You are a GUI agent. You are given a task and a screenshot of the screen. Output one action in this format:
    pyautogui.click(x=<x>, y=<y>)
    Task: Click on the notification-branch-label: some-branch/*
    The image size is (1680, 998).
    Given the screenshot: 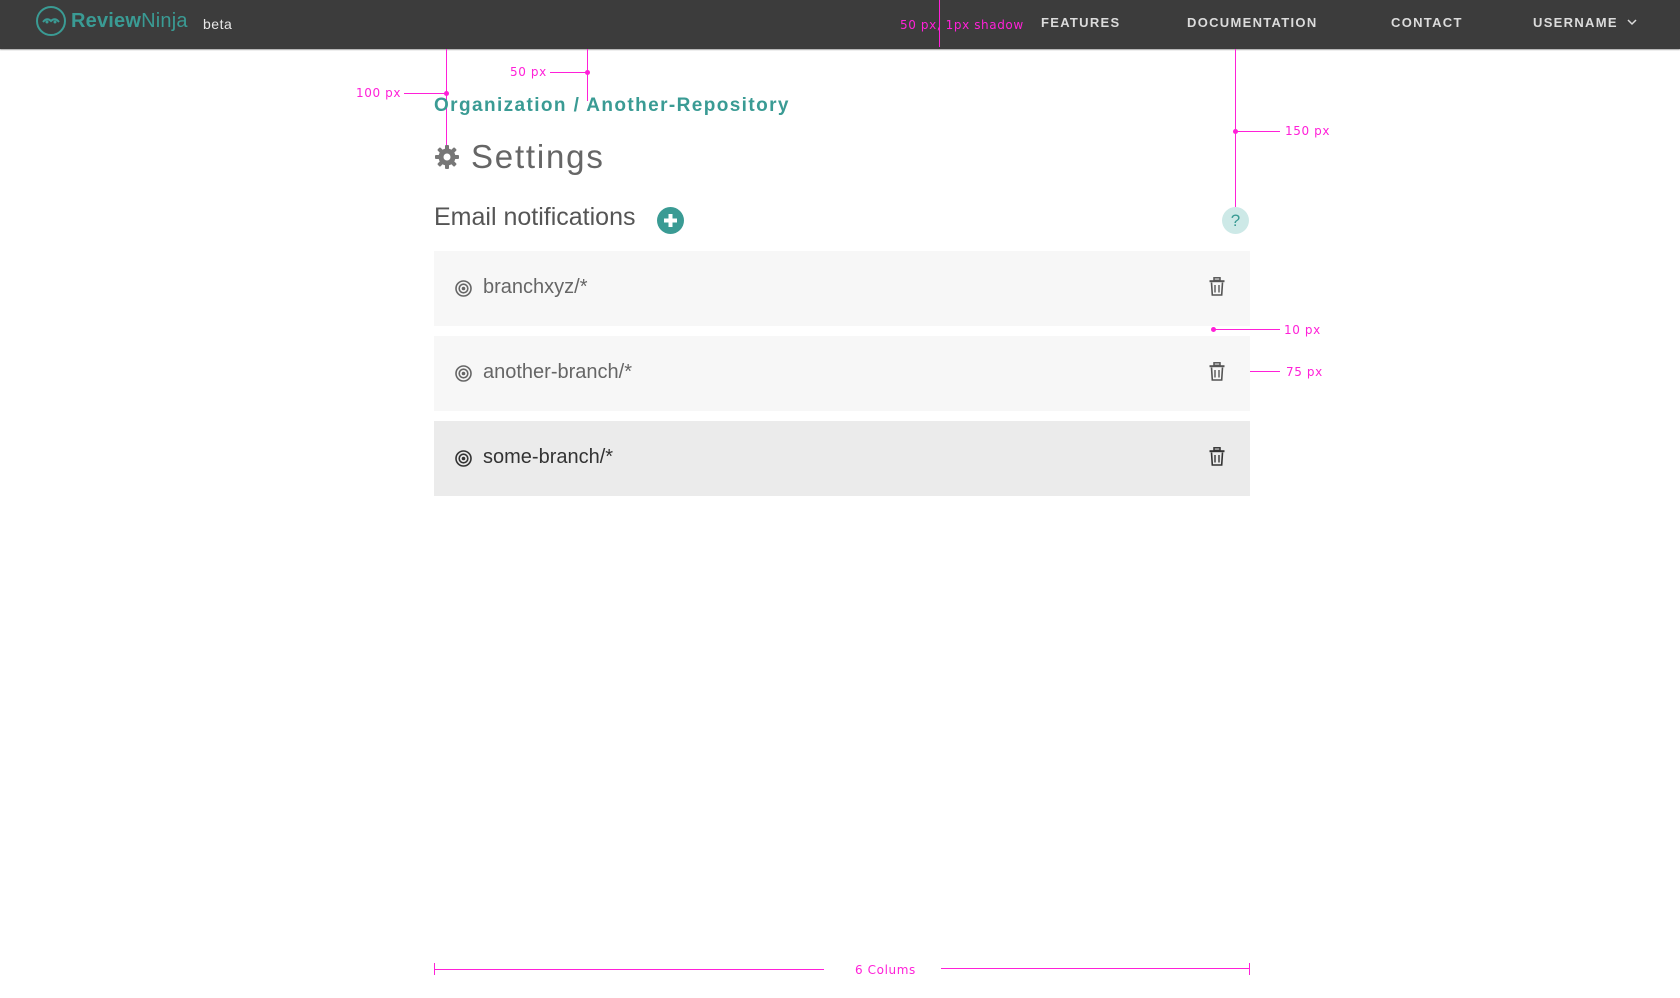 What is the action you would take?
    pyautogui.click(x=548, y=457)
    